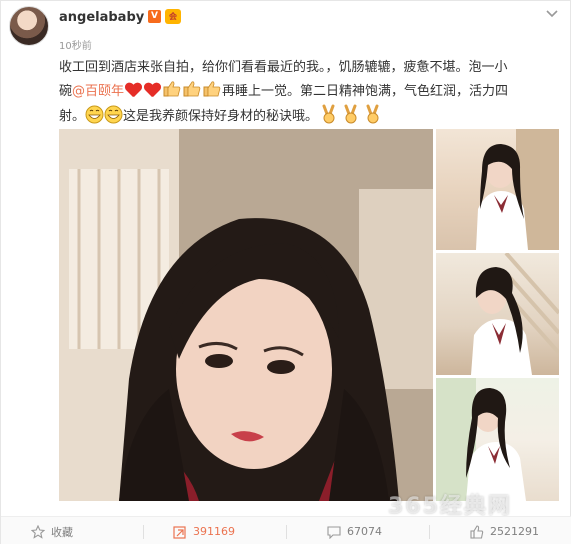 This screenshot has width=571, height=544. What do you see at coordinates (214, 531) in the screenshot?
I see `repost-count: 391169` at bounding box center [214, 531].